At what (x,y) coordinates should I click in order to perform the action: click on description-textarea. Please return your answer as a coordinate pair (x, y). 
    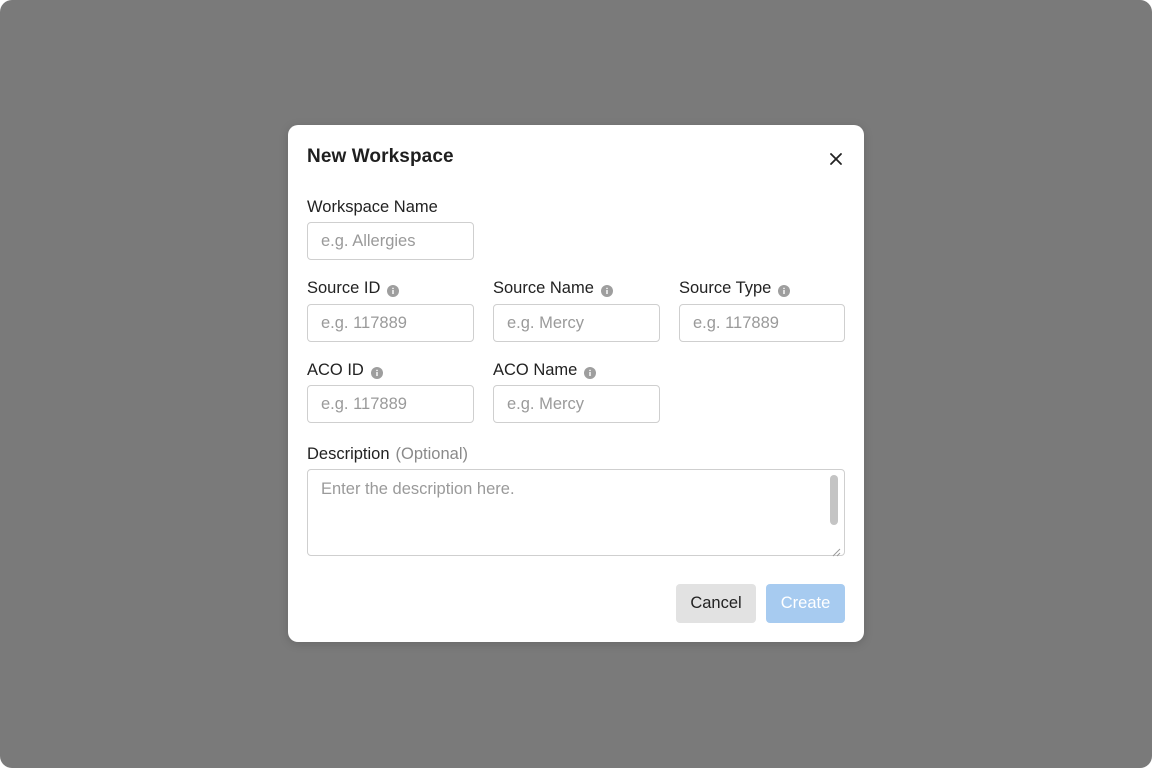
    Looking at the image, I should click on (576, 512).